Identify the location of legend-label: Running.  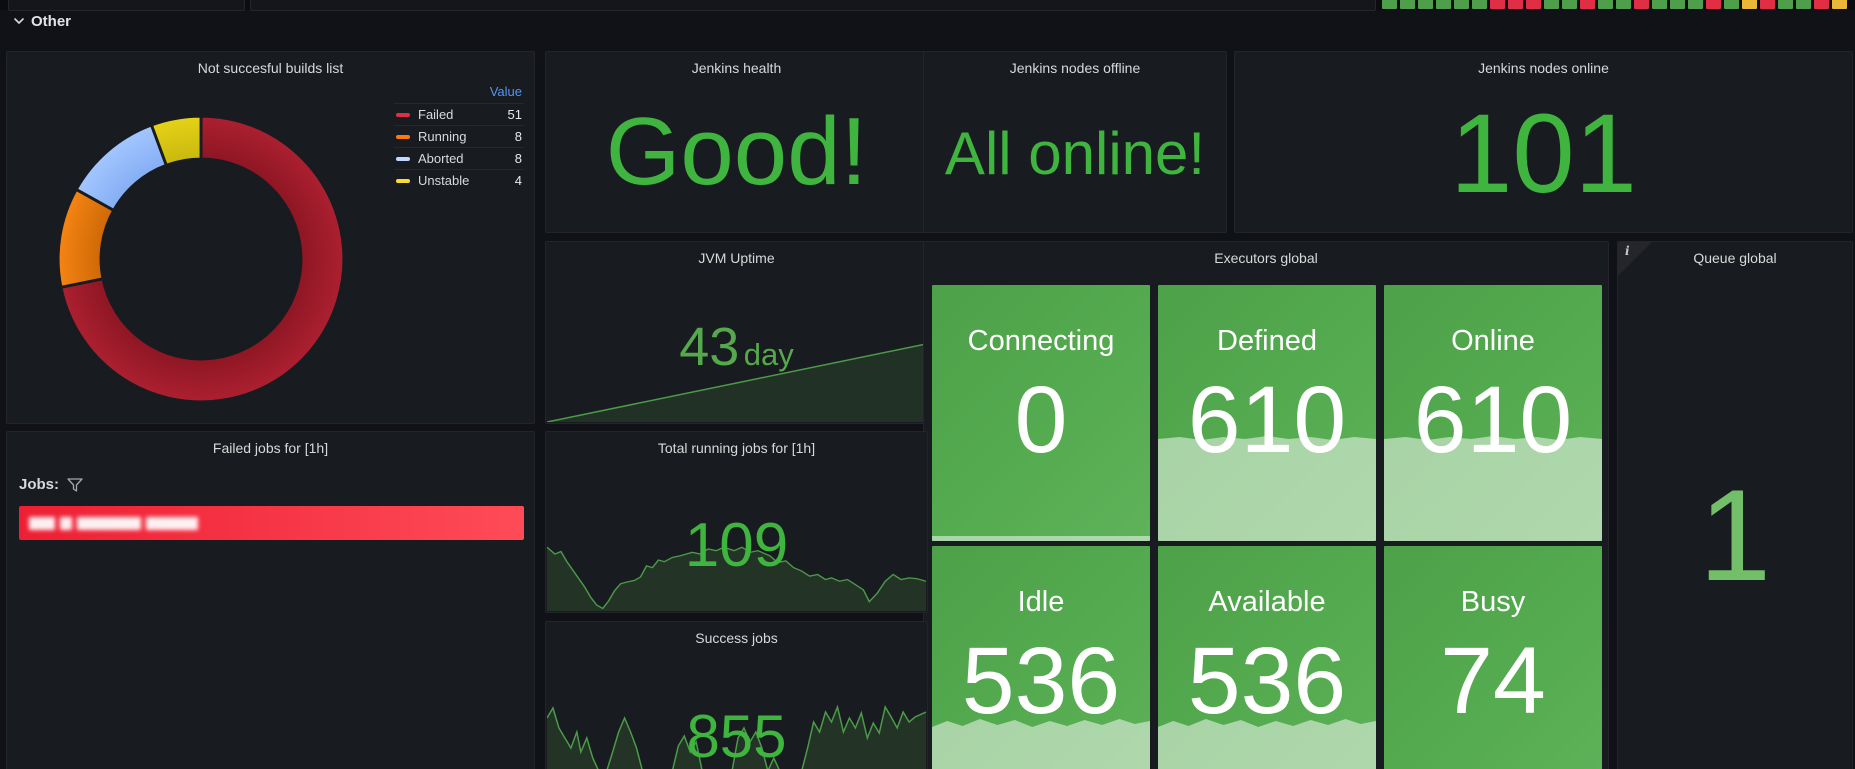
(442, 136).